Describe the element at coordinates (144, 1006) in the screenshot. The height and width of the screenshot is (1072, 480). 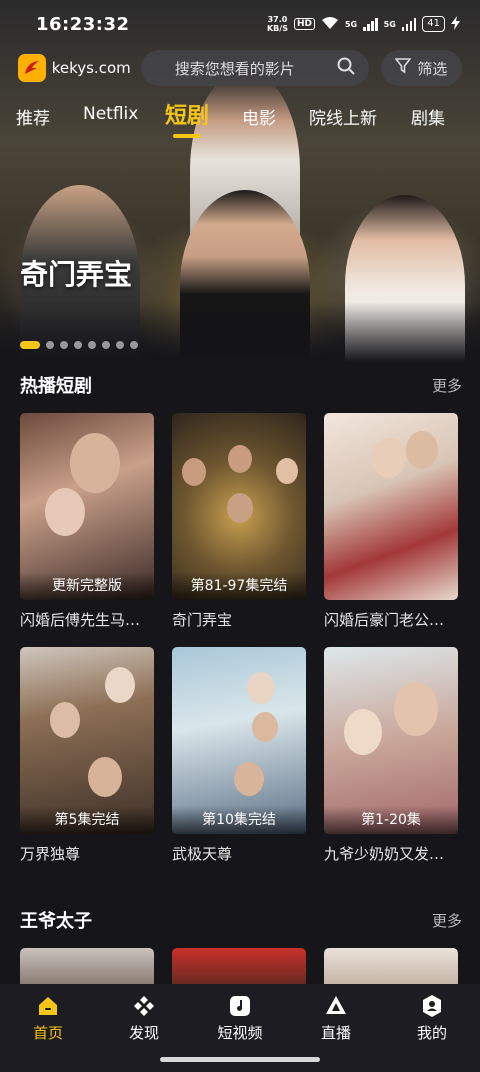
I see `discover-icon` at that location.